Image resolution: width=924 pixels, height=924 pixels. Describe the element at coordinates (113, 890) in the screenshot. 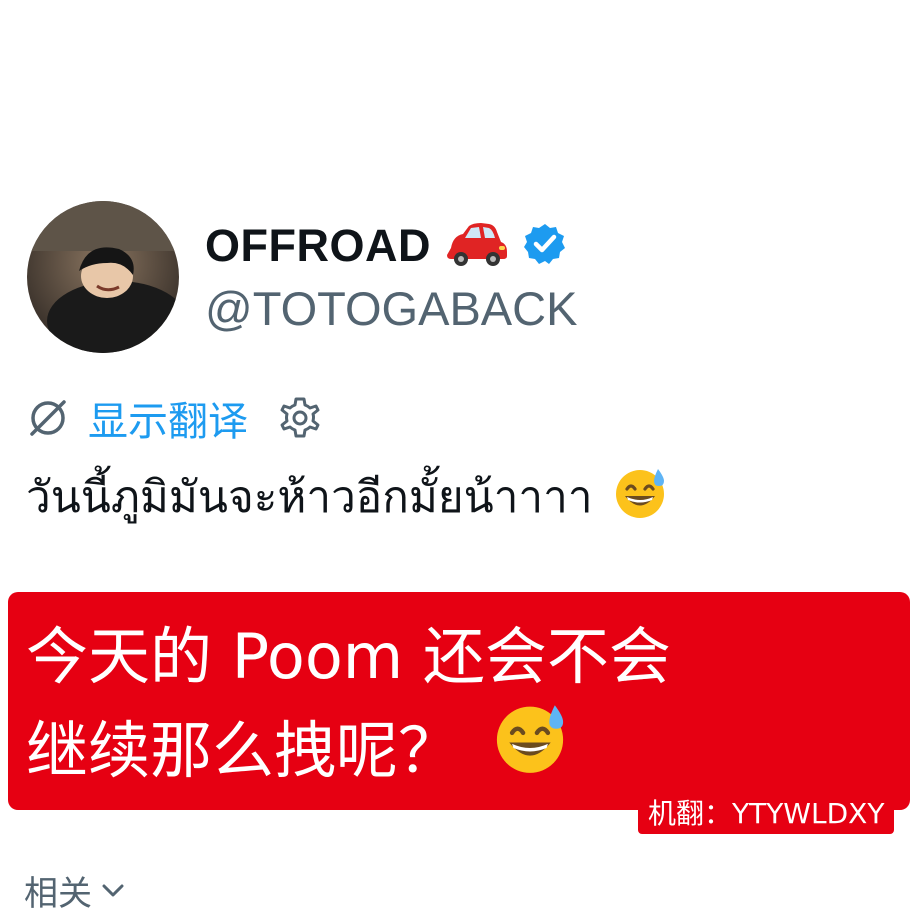

I see `chevron-down-icon` at that location.